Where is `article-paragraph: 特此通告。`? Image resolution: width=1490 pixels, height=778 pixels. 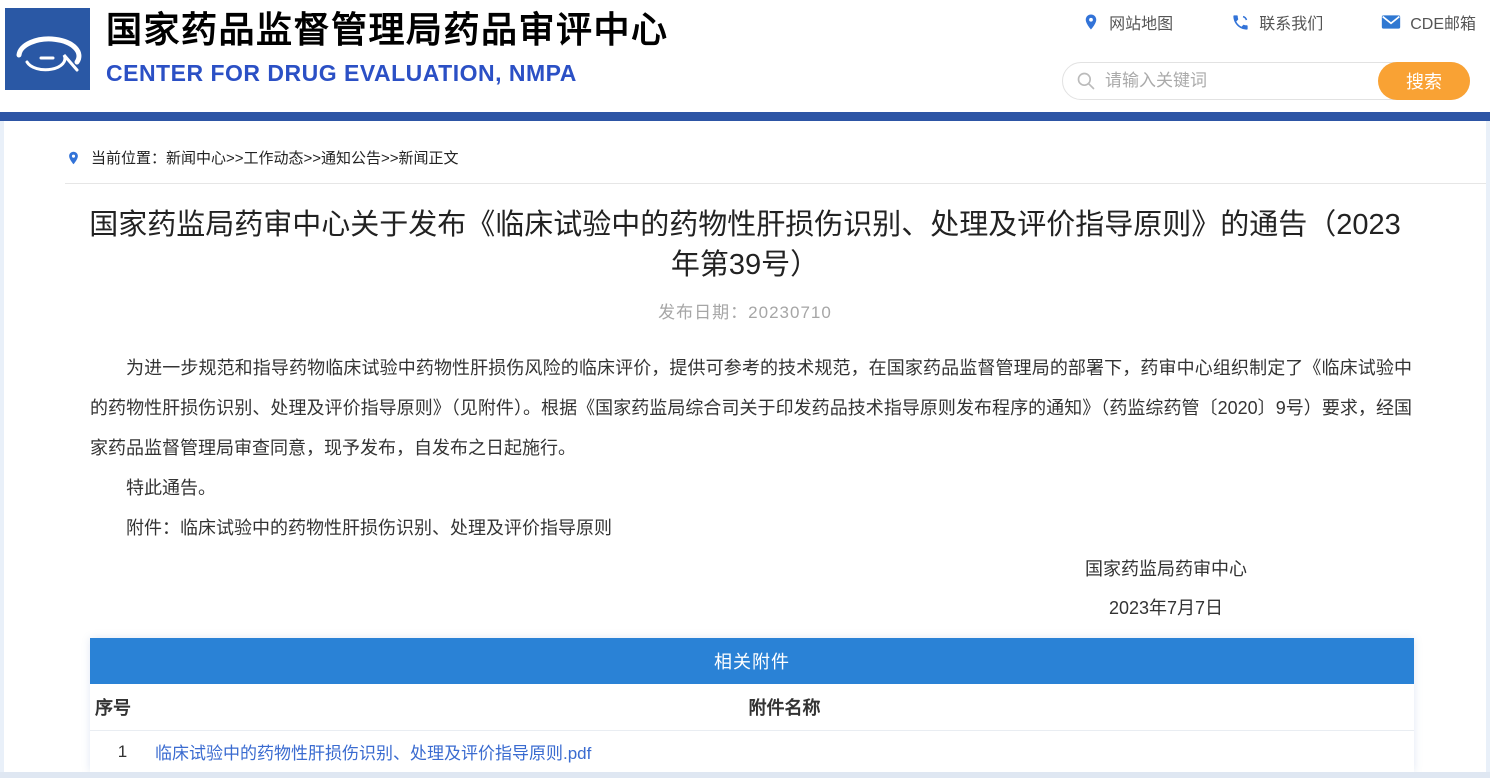
article-paragraph: 特此通告。 is located at coordinates (171, 488).